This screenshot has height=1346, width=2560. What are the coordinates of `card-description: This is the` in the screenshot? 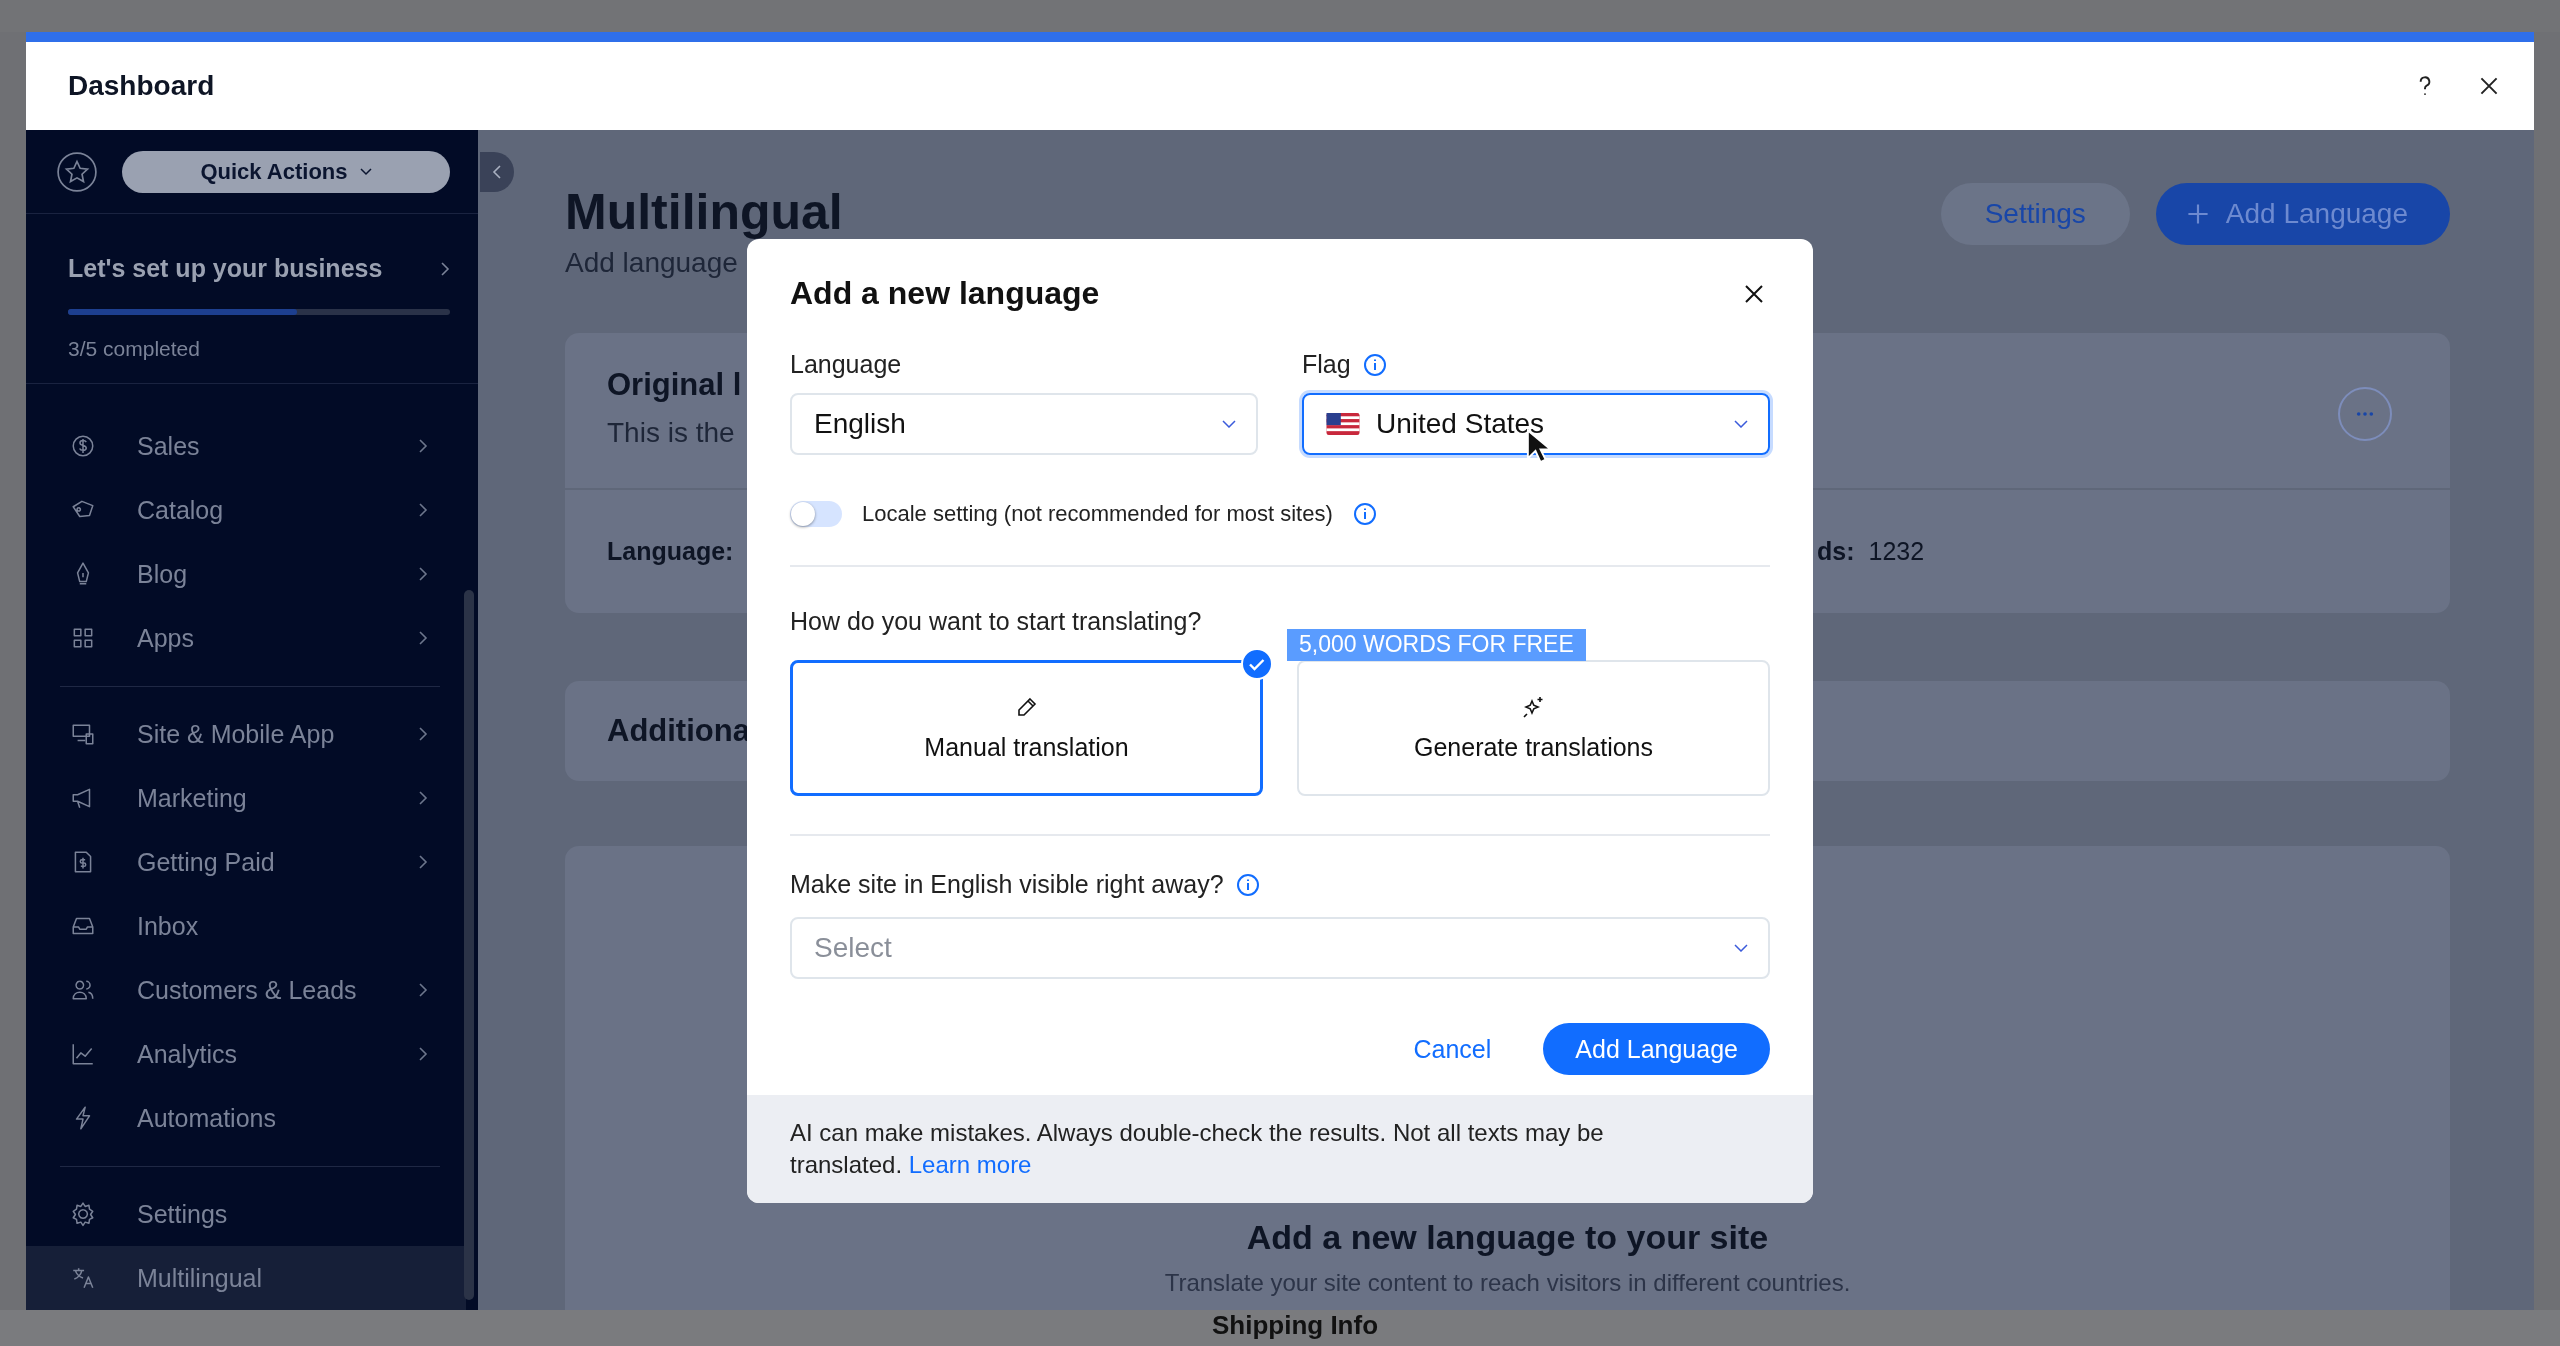 It's located at (671, 433).